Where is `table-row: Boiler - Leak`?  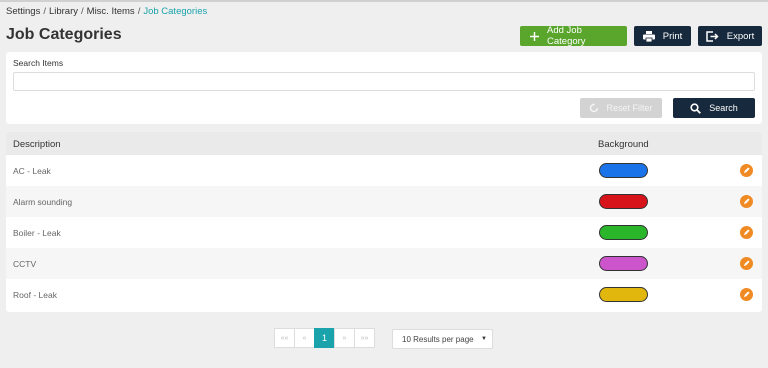 table-row: Boiler - Leak is located at coordinates (384, 232).